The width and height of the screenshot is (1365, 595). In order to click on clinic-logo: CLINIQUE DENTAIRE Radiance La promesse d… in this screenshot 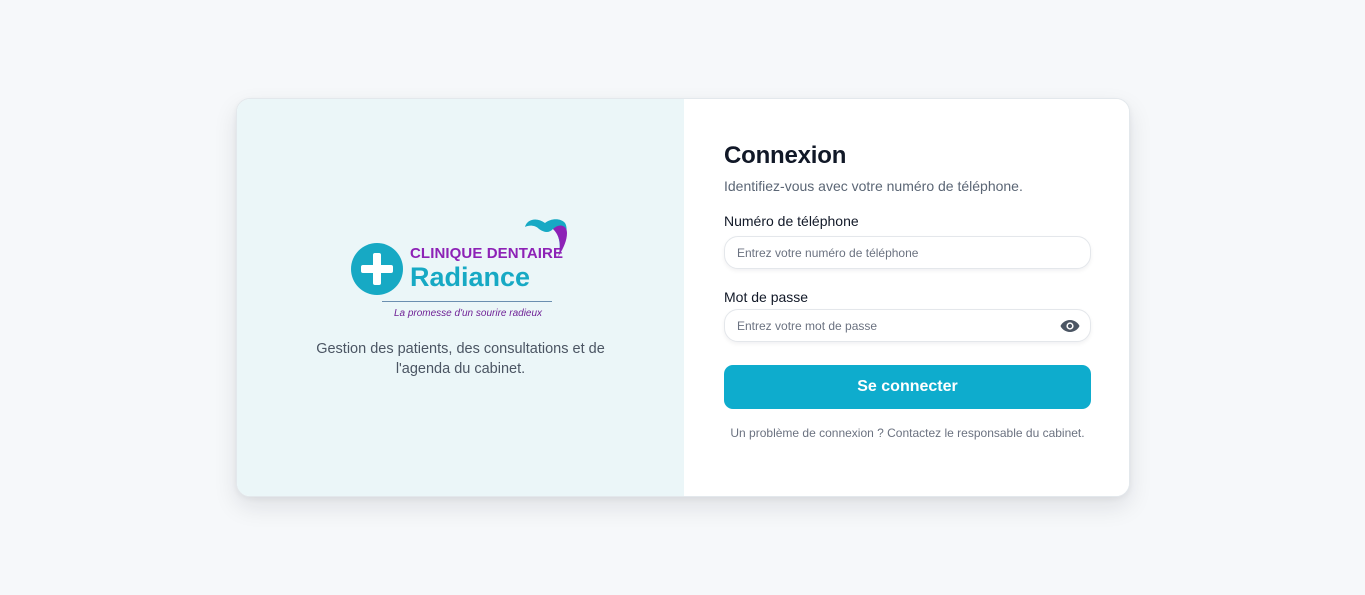, I will do `click(464, 270)`.